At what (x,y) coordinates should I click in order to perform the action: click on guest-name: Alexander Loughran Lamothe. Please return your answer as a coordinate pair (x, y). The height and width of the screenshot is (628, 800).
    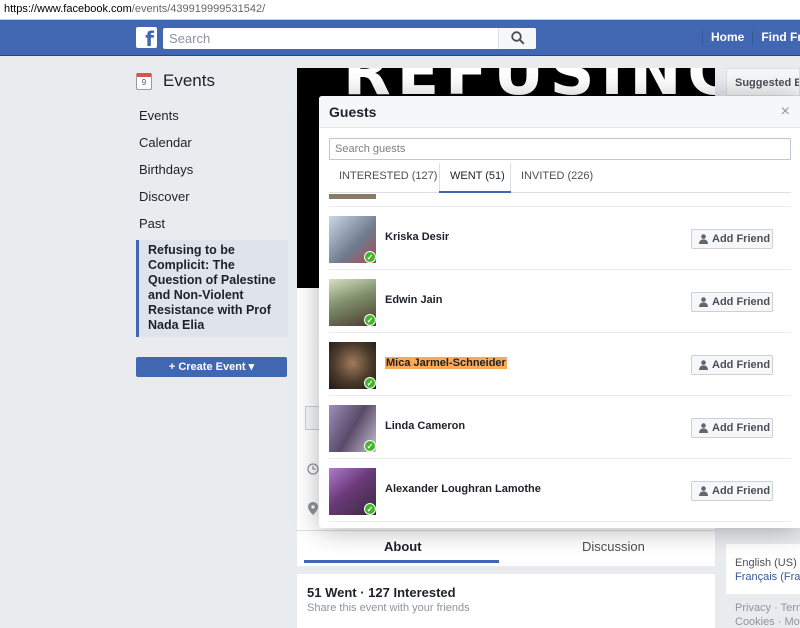
    Looking at the image, I should click on (463, 489).